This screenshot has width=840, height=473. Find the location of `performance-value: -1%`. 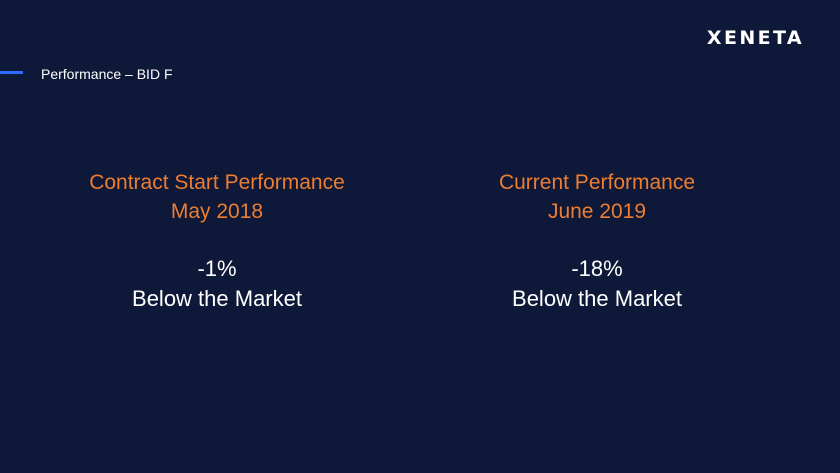

performance-value: -1% is located at coordinates (217, 268).